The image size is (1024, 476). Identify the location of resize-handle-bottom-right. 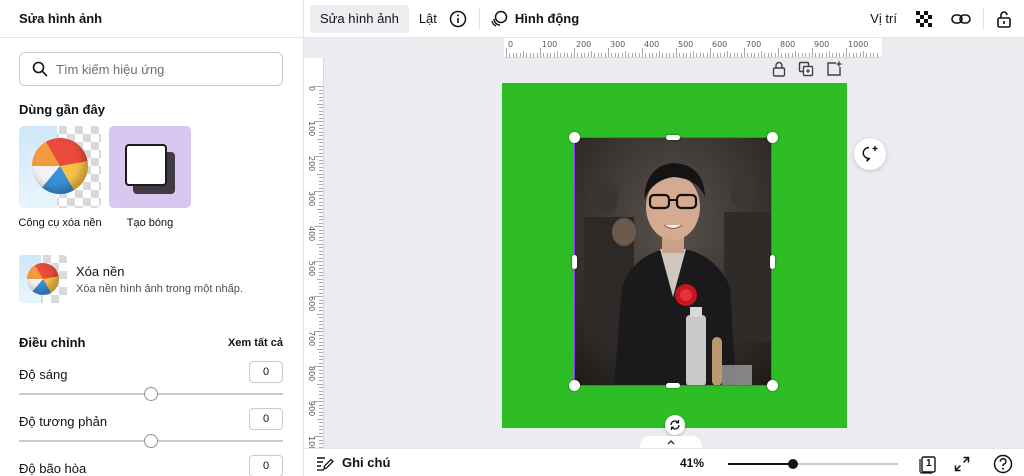
(772, 385).